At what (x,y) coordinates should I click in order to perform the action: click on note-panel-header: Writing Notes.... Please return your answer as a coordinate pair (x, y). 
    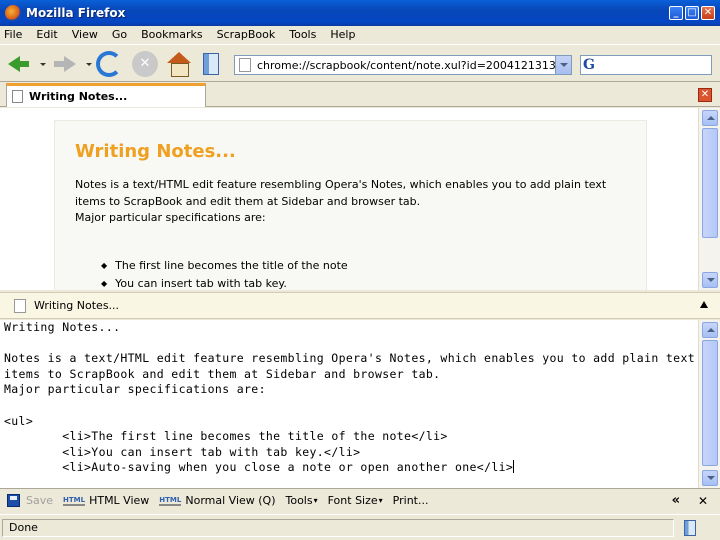
    Looking at the image, I should click on (360, 305).